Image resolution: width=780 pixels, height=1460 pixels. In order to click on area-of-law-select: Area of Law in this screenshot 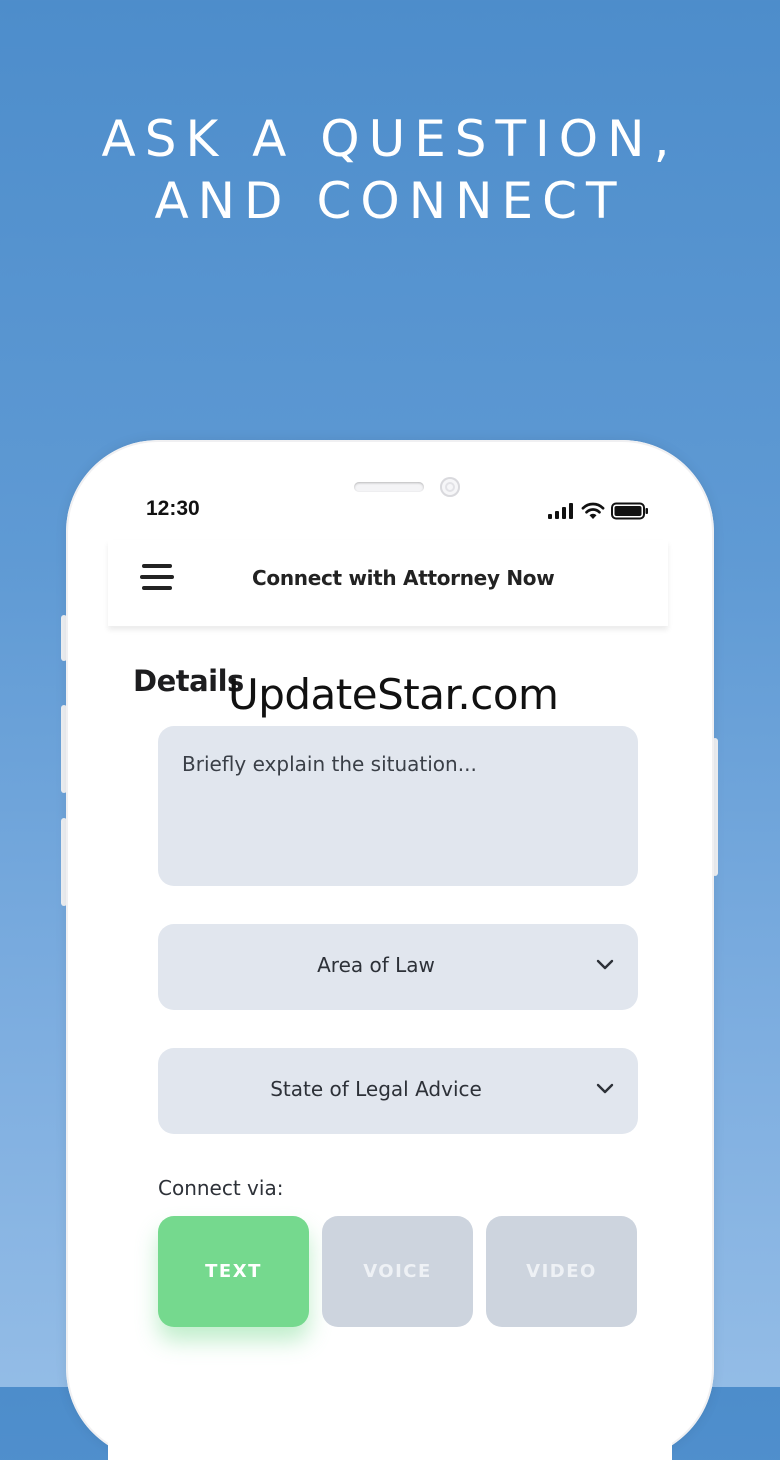, I will do `click(398, 967)`.